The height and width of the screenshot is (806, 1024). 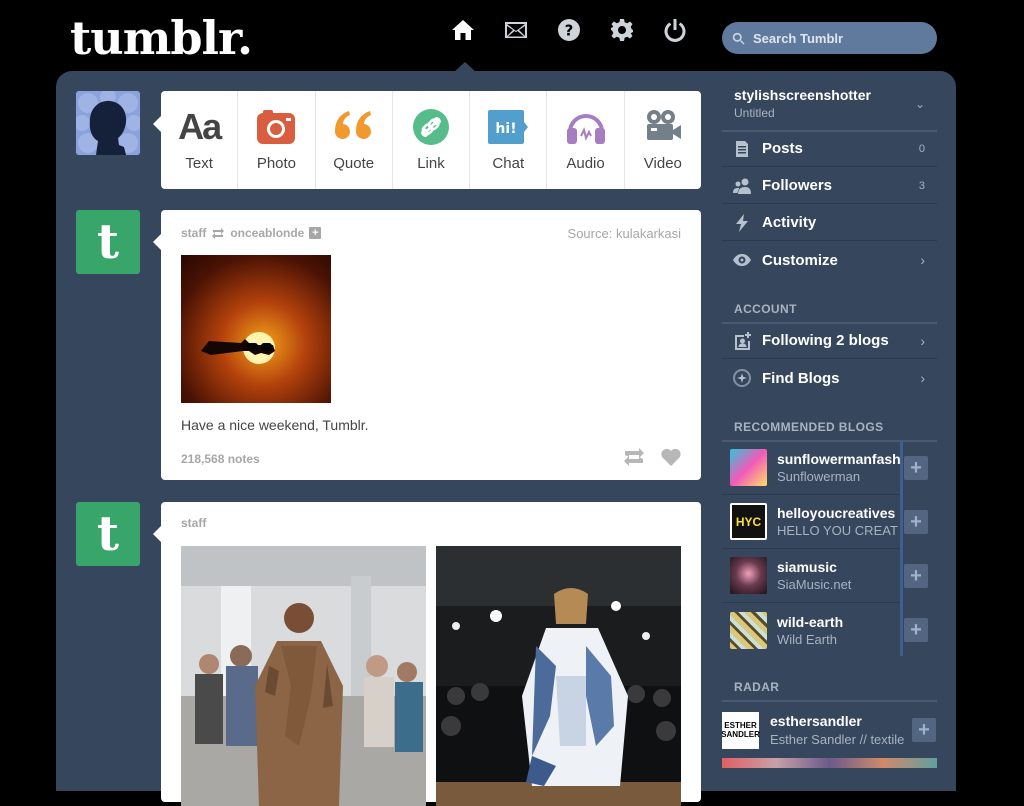 What do you see at coordinates (811, 522) in the screenshot?
I see `recommended-blog-item: HYC helloyoucreatives HELLO YOU CREAT` at bounding box center [811, 522].